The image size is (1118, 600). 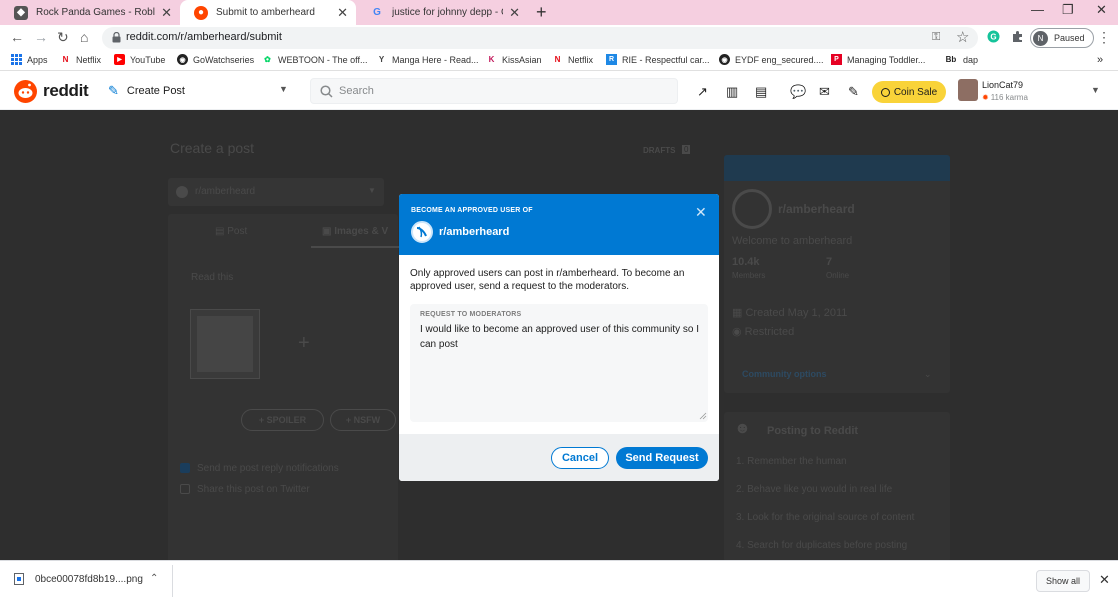 What do you see at coordinates (1100, 60) in the screenshot?
I see `bookmarks-overflow-icon: »` at bounding box center [1100, 60].